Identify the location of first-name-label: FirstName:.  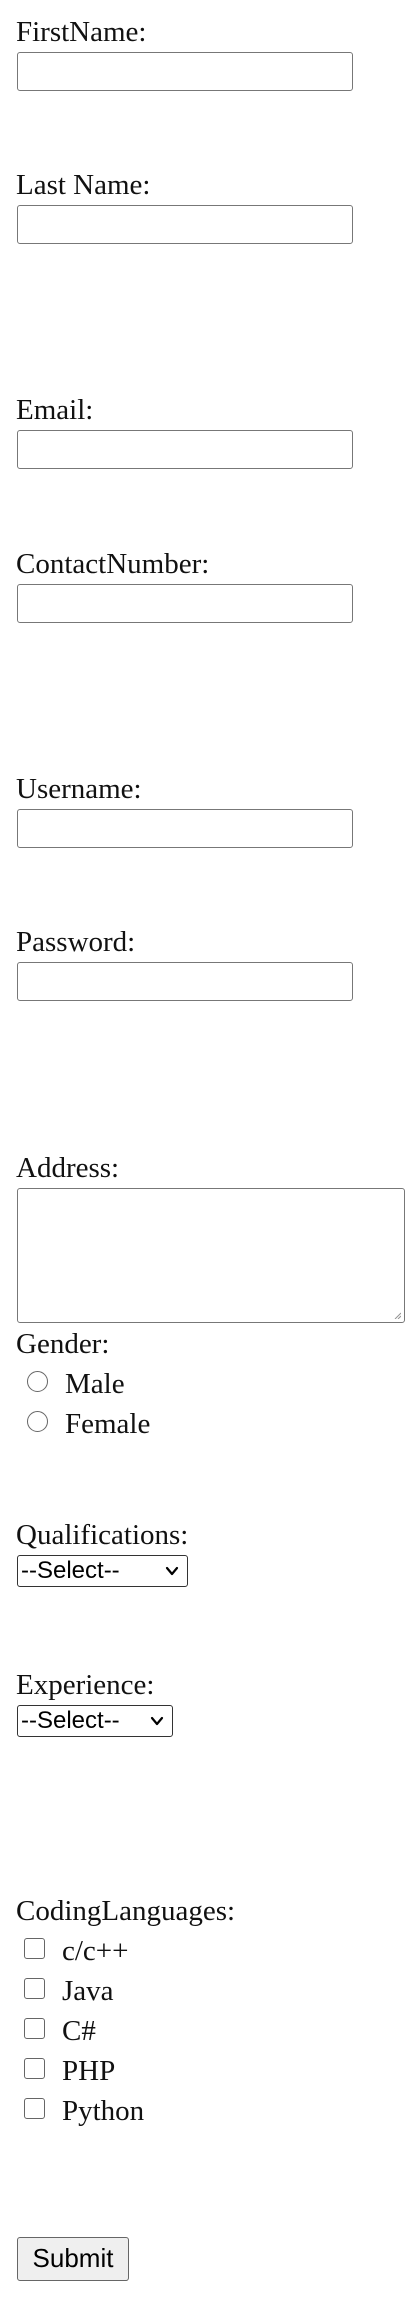
(81, 32).